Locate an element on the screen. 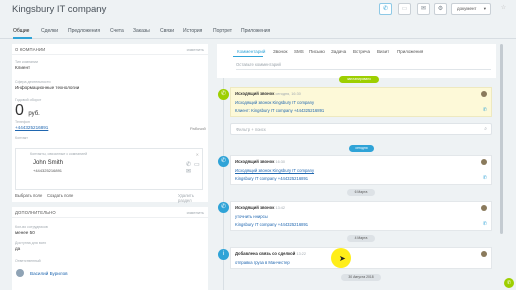 The image size is (516, 290). timeline-search: Фильтр + поиск ⌕ is located at coordinates (361, 129).